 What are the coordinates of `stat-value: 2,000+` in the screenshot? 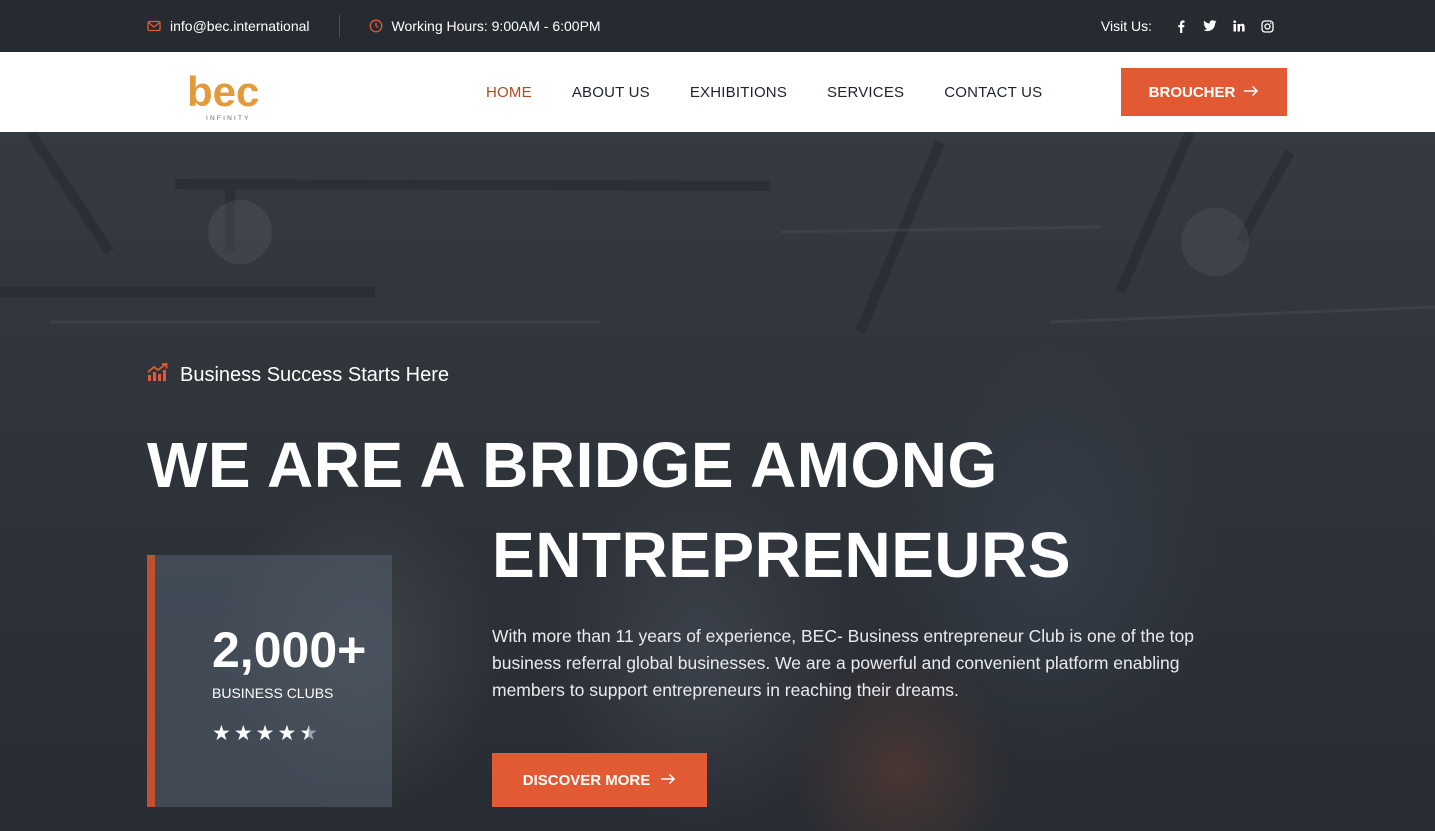 It's located at (289, 650).